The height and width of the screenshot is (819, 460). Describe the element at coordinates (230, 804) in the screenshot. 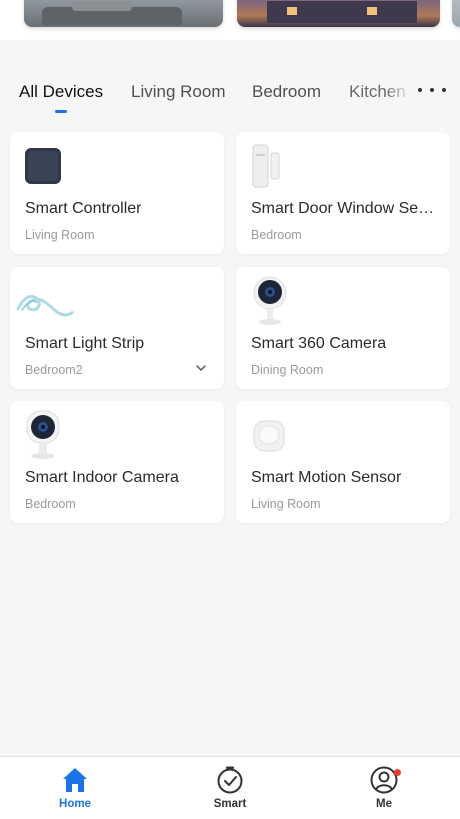

I see `nav-smart-label: Smart` at that location.